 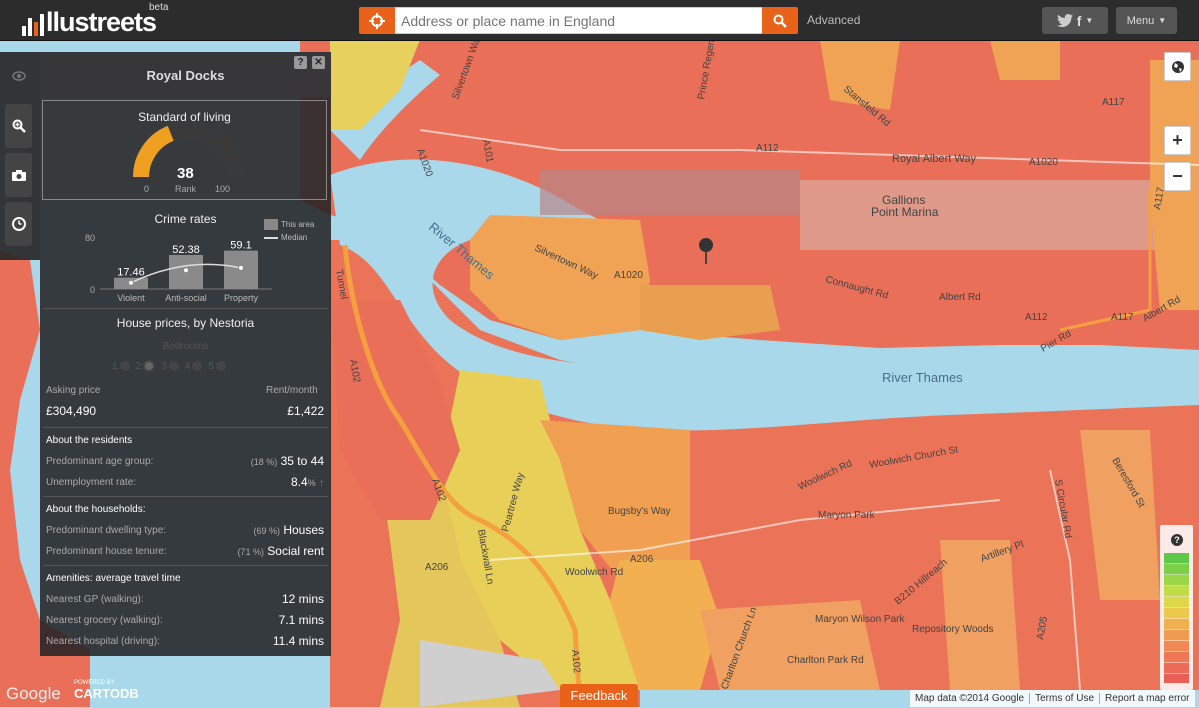 What do you see at coordinates (1176, 618) in the screenshot?
I see `legend-colour-ramp` at bounding box center [1176, 618].